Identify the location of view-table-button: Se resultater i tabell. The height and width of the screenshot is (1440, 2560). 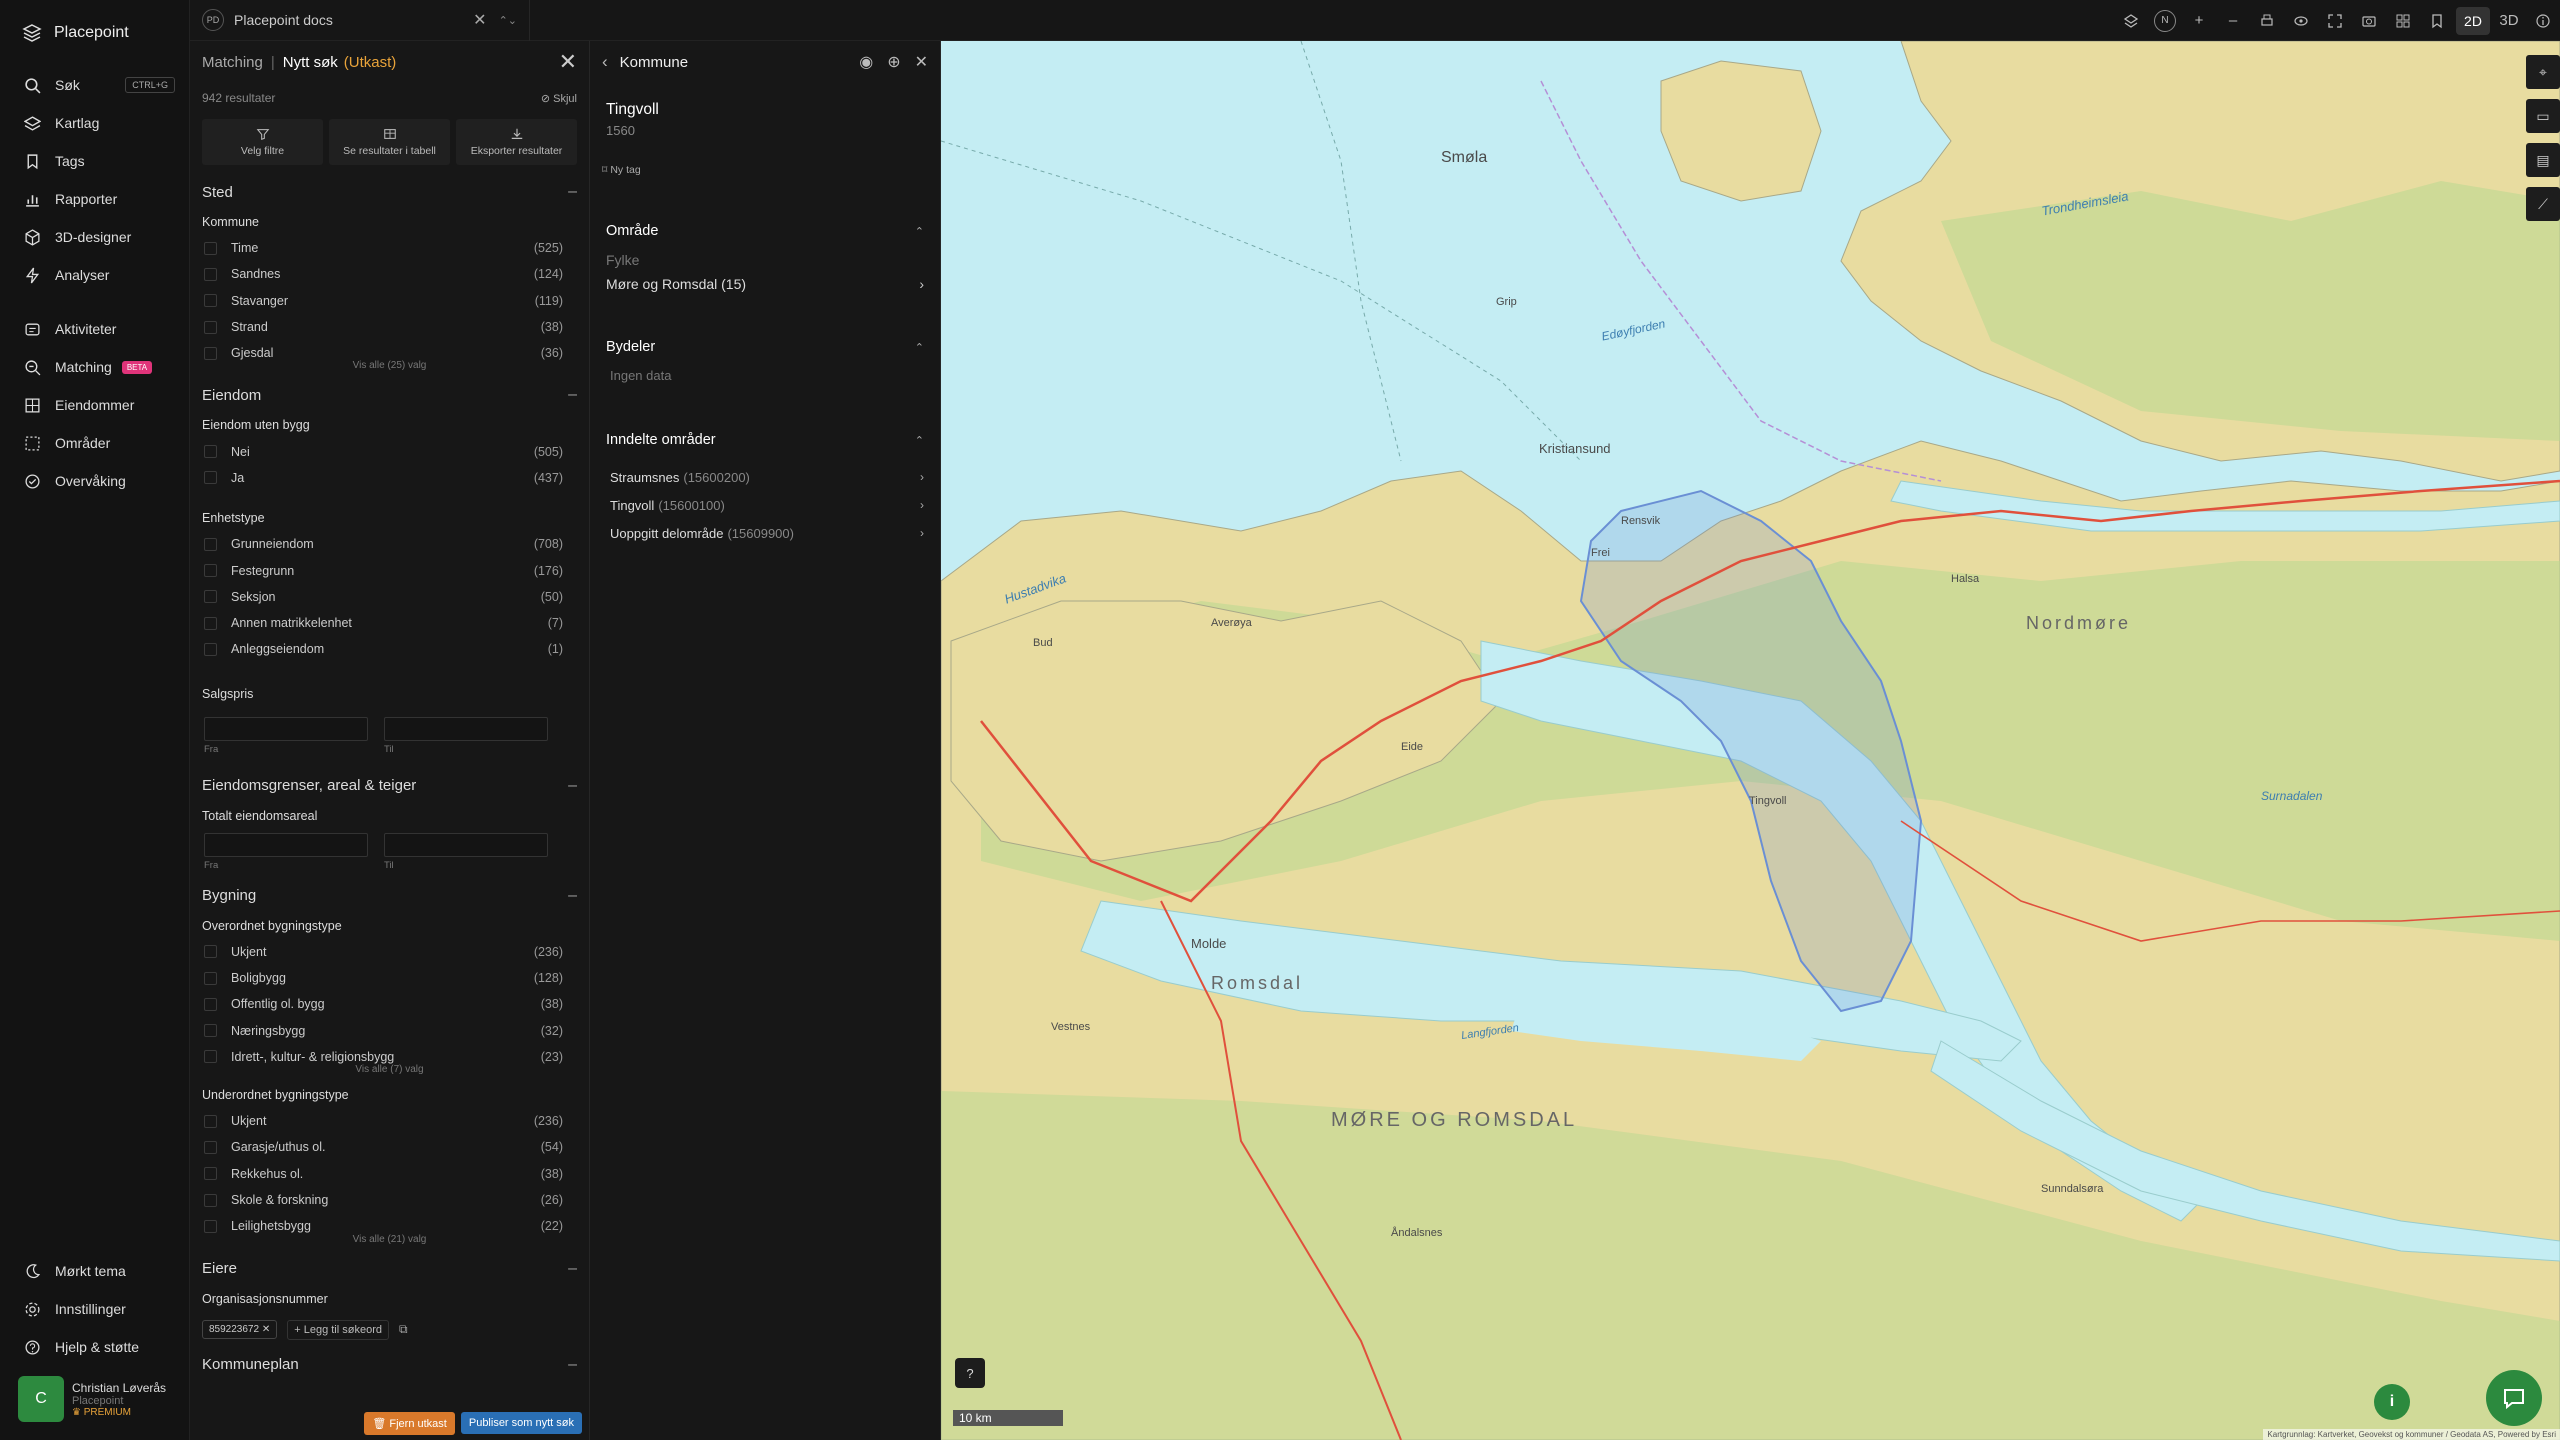
(389, 142).